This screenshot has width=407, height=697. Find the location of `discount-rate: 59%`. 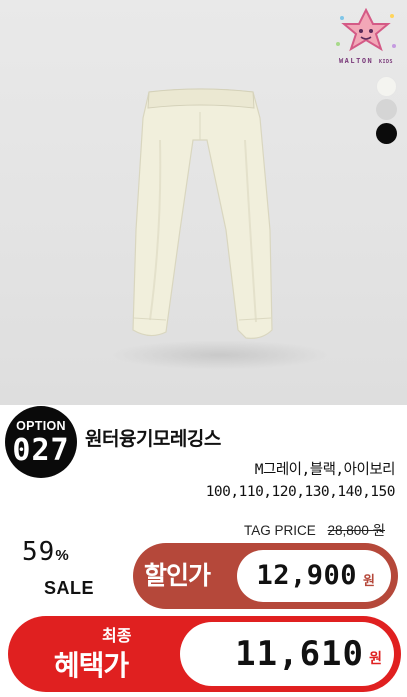

discount-rate: 59% is located at coordinates (46, 552).